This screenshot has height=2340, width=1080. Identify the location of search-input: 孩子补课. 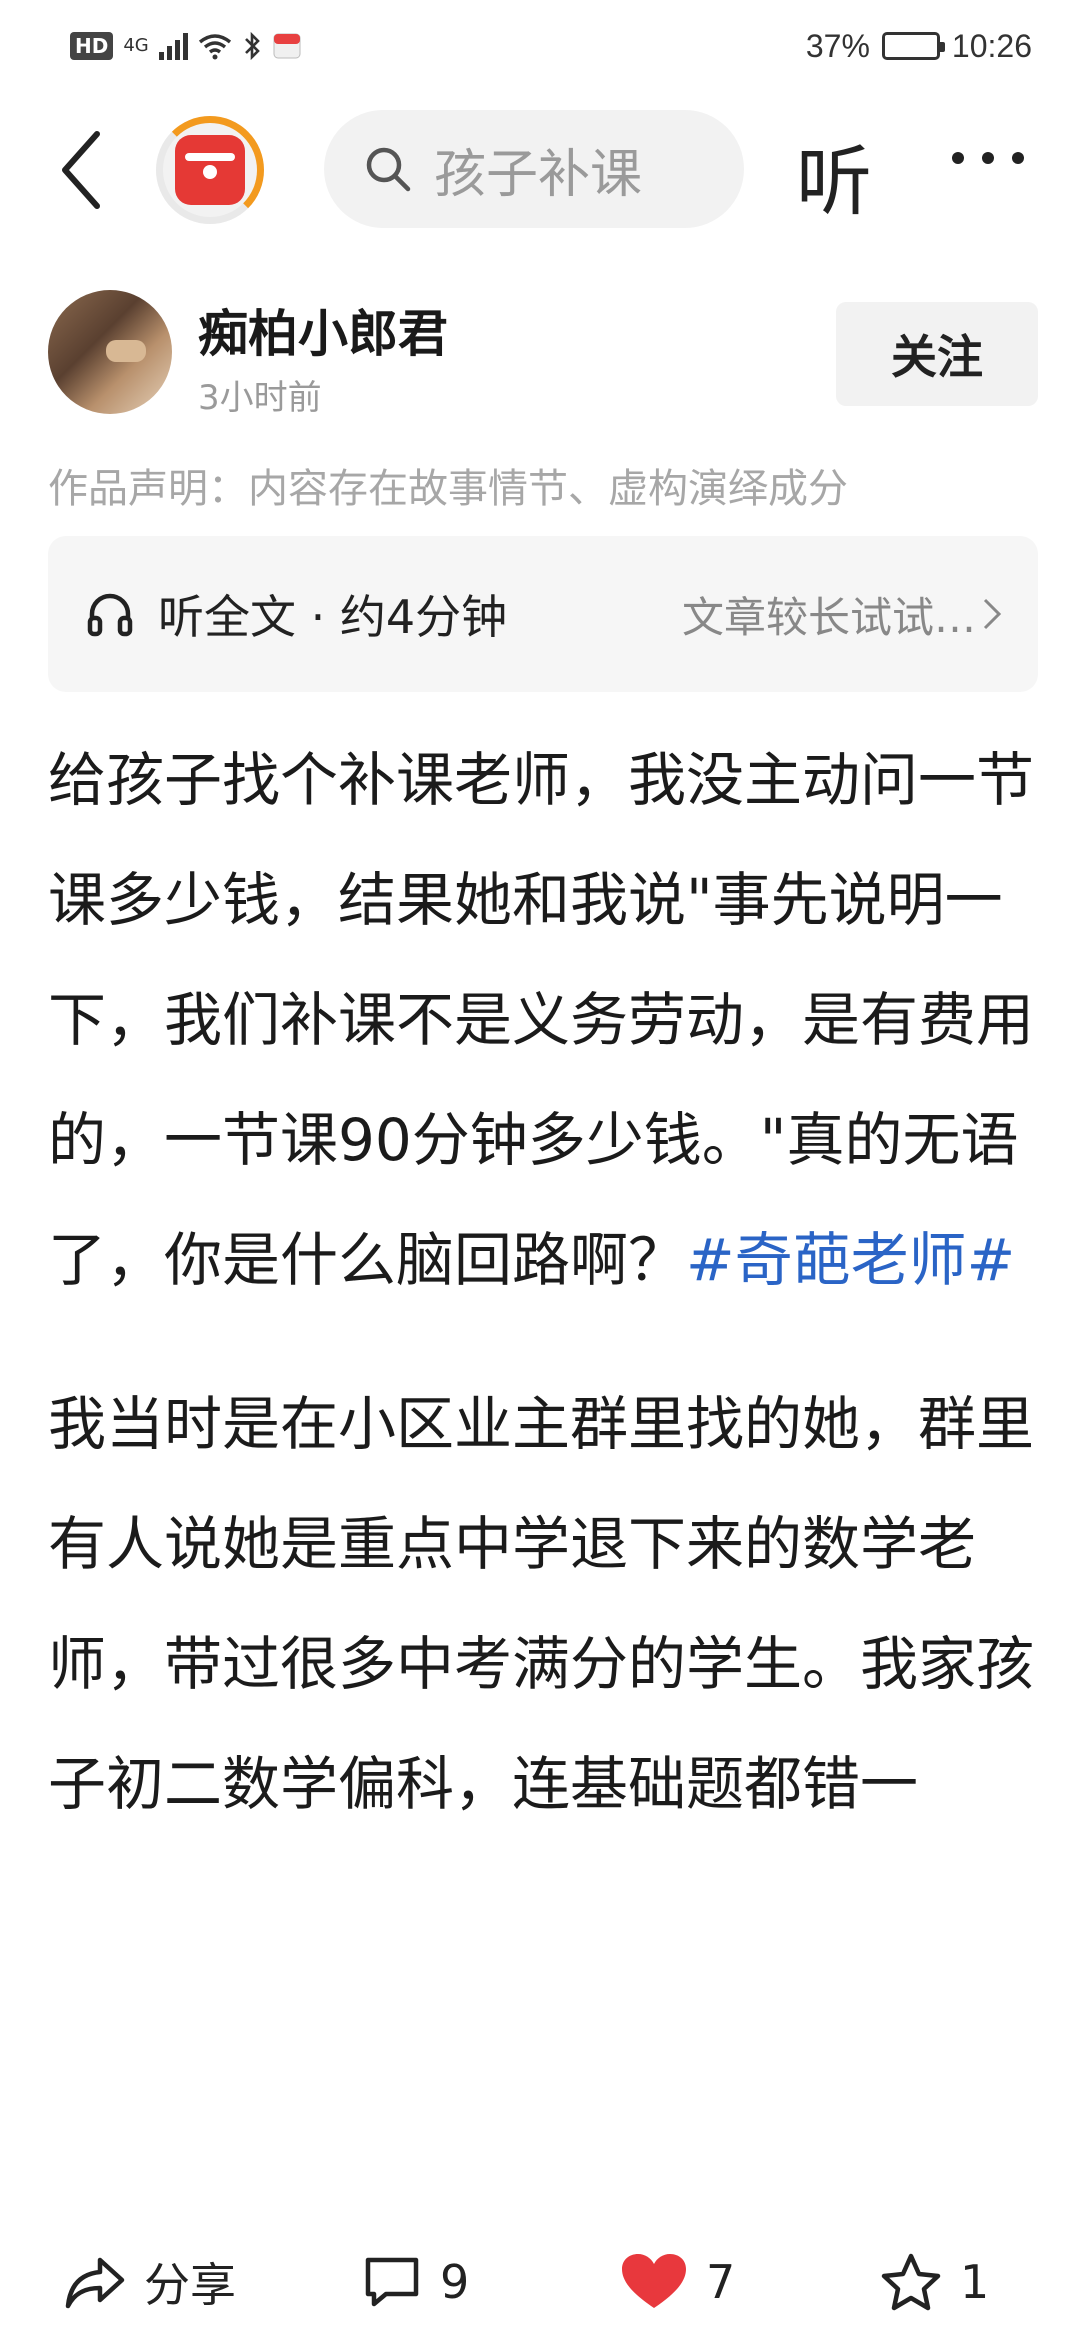
(534, 169).